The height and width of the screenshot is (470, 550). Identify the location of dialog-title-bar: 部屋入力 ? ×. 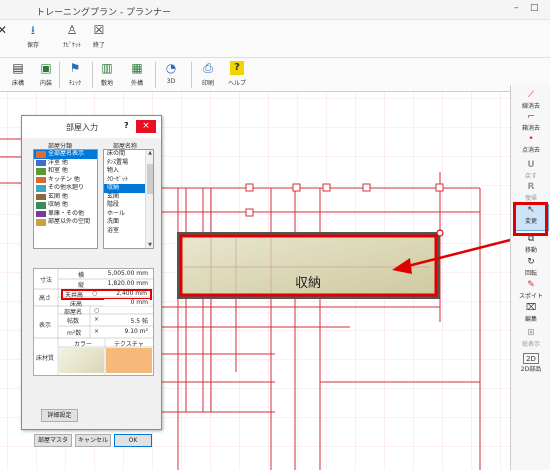
(91, 127).